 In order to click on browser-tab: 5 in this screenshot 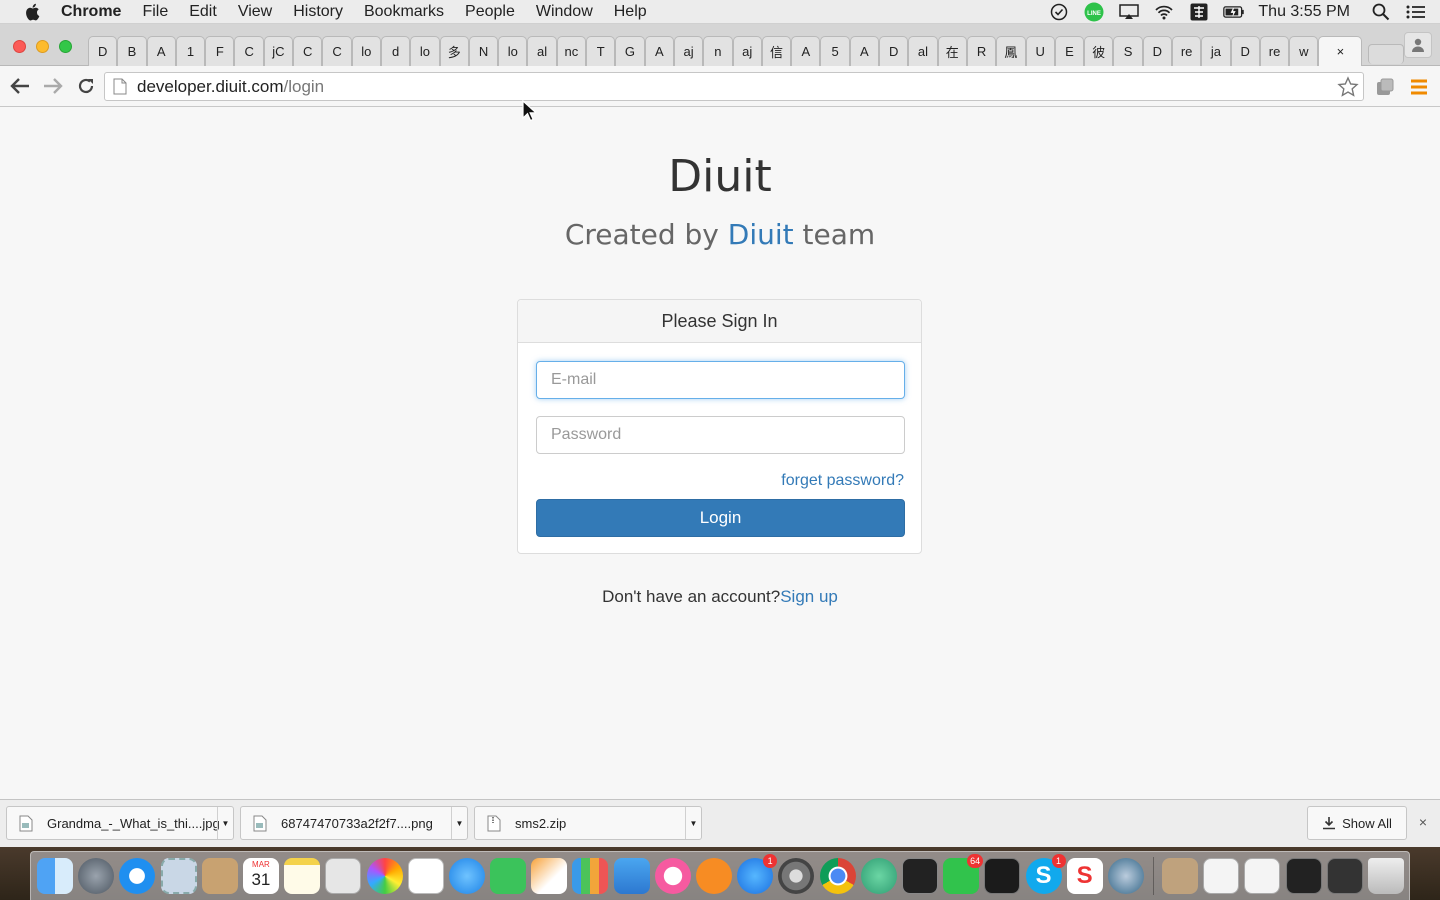, I will do `click(835, 51)`.